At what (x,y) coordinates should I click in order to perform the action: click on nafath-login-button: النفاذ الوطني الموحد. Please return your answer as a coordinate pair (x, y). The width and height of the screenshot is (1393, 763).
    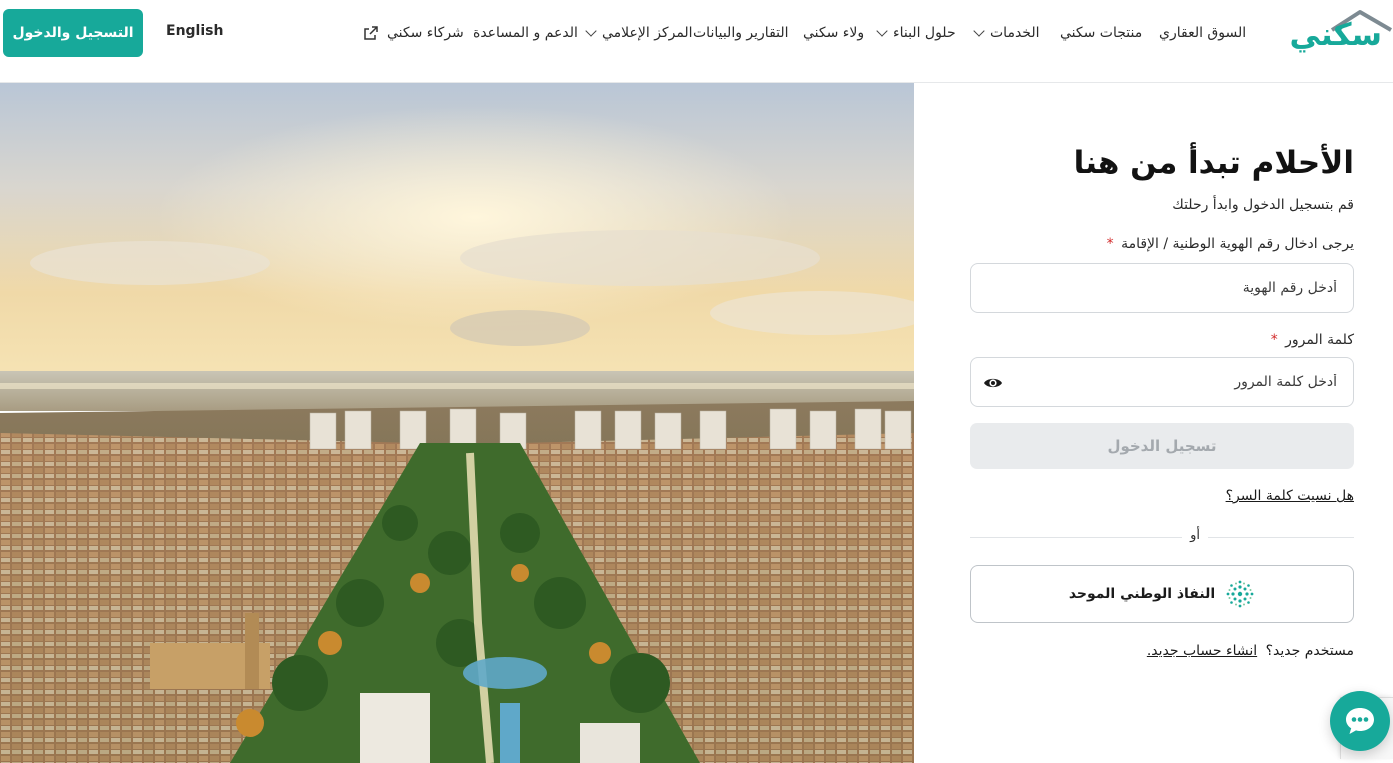
    Looking at the image, I should click on (1162, 594).